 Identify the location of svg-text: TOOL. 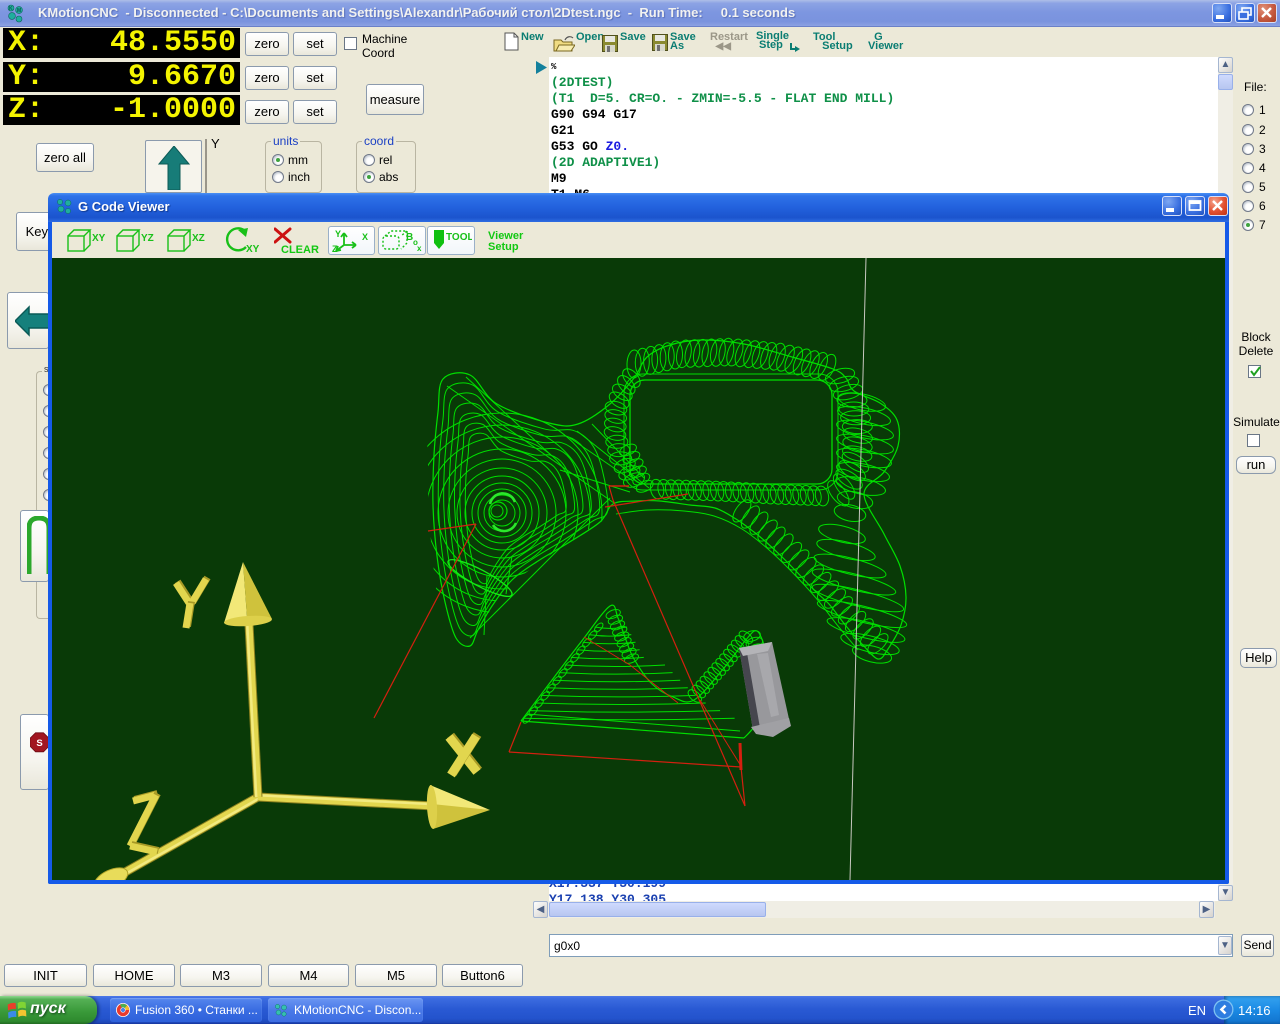
(459, 237).